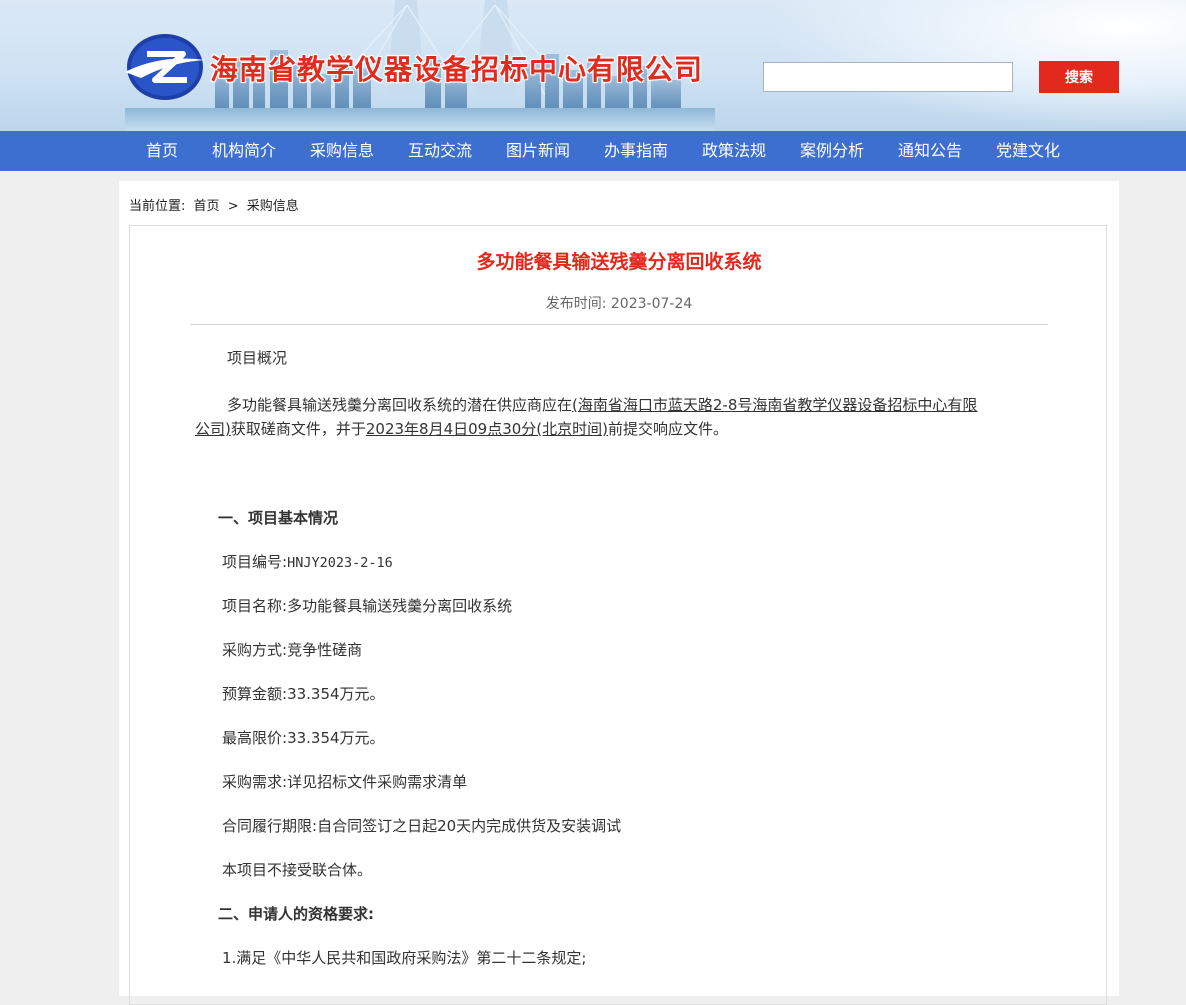 The image size is (1186, 1005). Describe the element at coordinates (270, 826) in the screenshot. I see `contract-term-label: 合同履行期限:` at that location.